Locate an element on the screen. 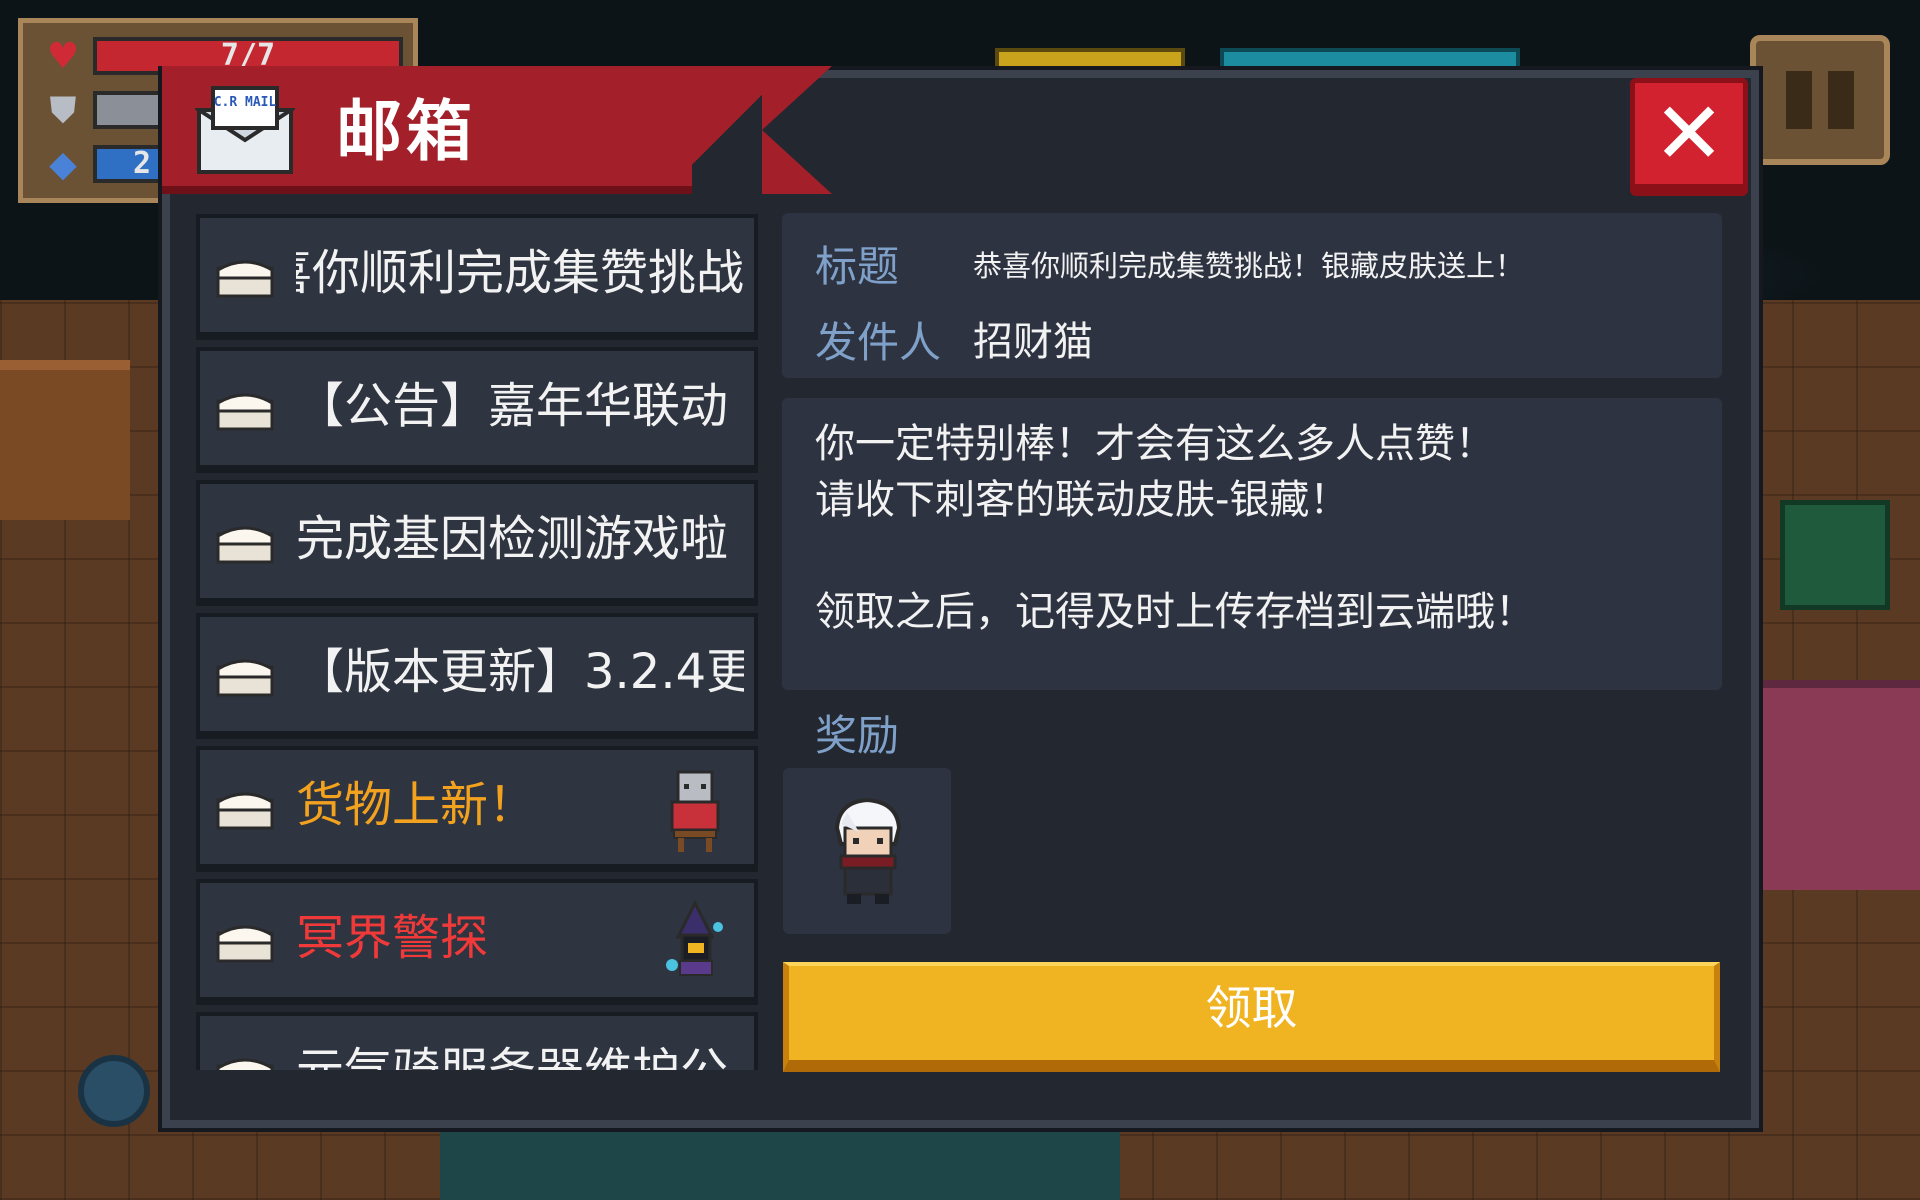 The width and height of the screenshot is (1920, 1200). silver-hair-assassin-skin-icon is located at coordinates (868, 850).